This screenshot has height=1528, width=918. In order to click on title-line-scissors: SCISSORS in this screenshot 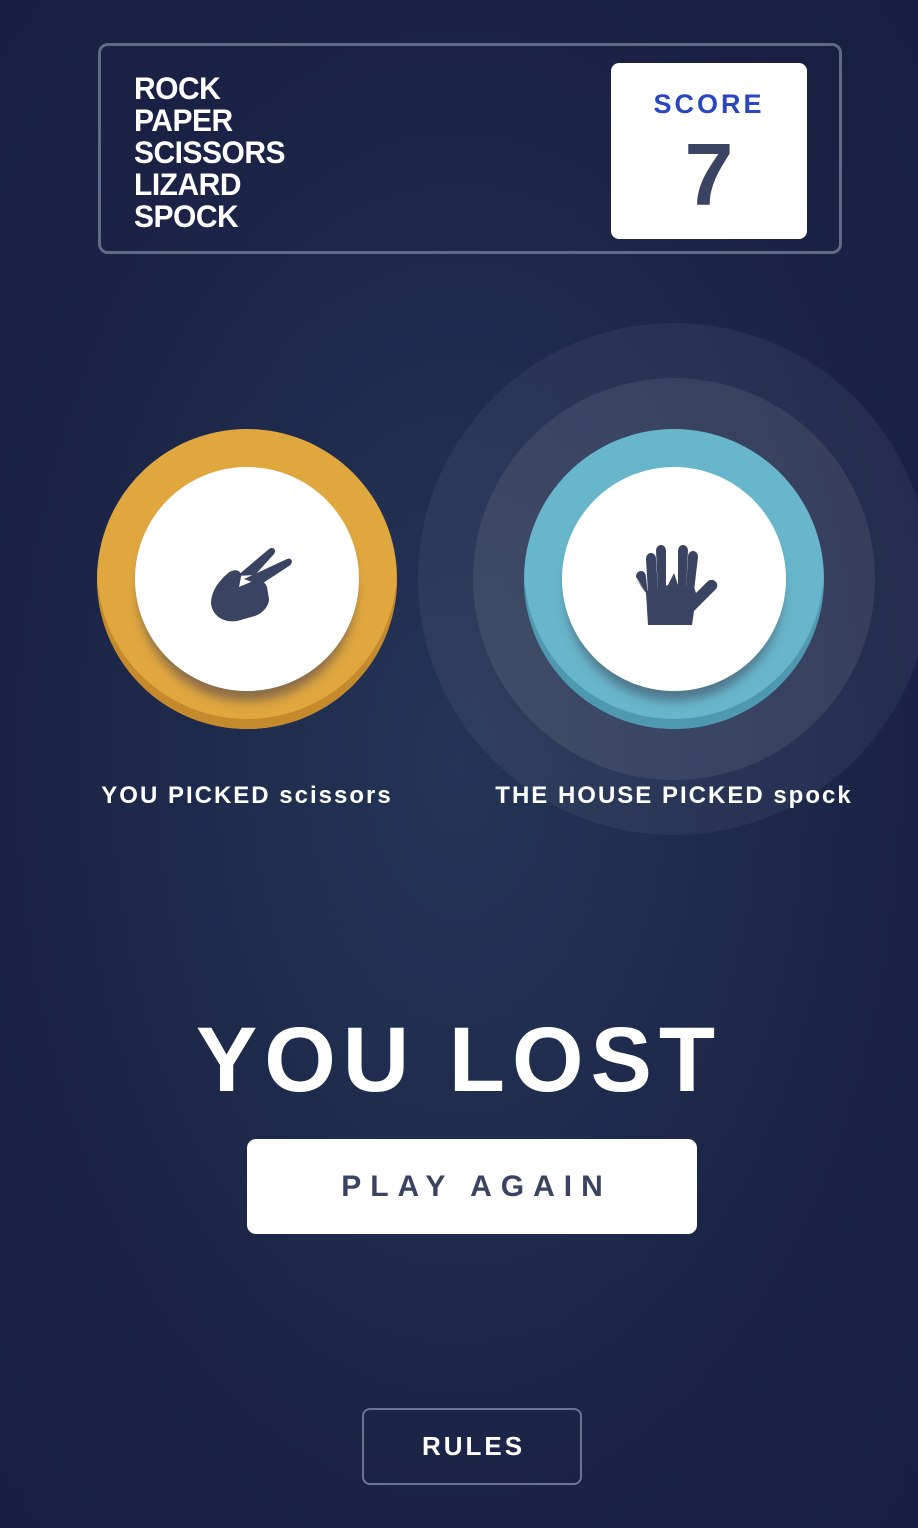, I will do `click(210, 153)`.